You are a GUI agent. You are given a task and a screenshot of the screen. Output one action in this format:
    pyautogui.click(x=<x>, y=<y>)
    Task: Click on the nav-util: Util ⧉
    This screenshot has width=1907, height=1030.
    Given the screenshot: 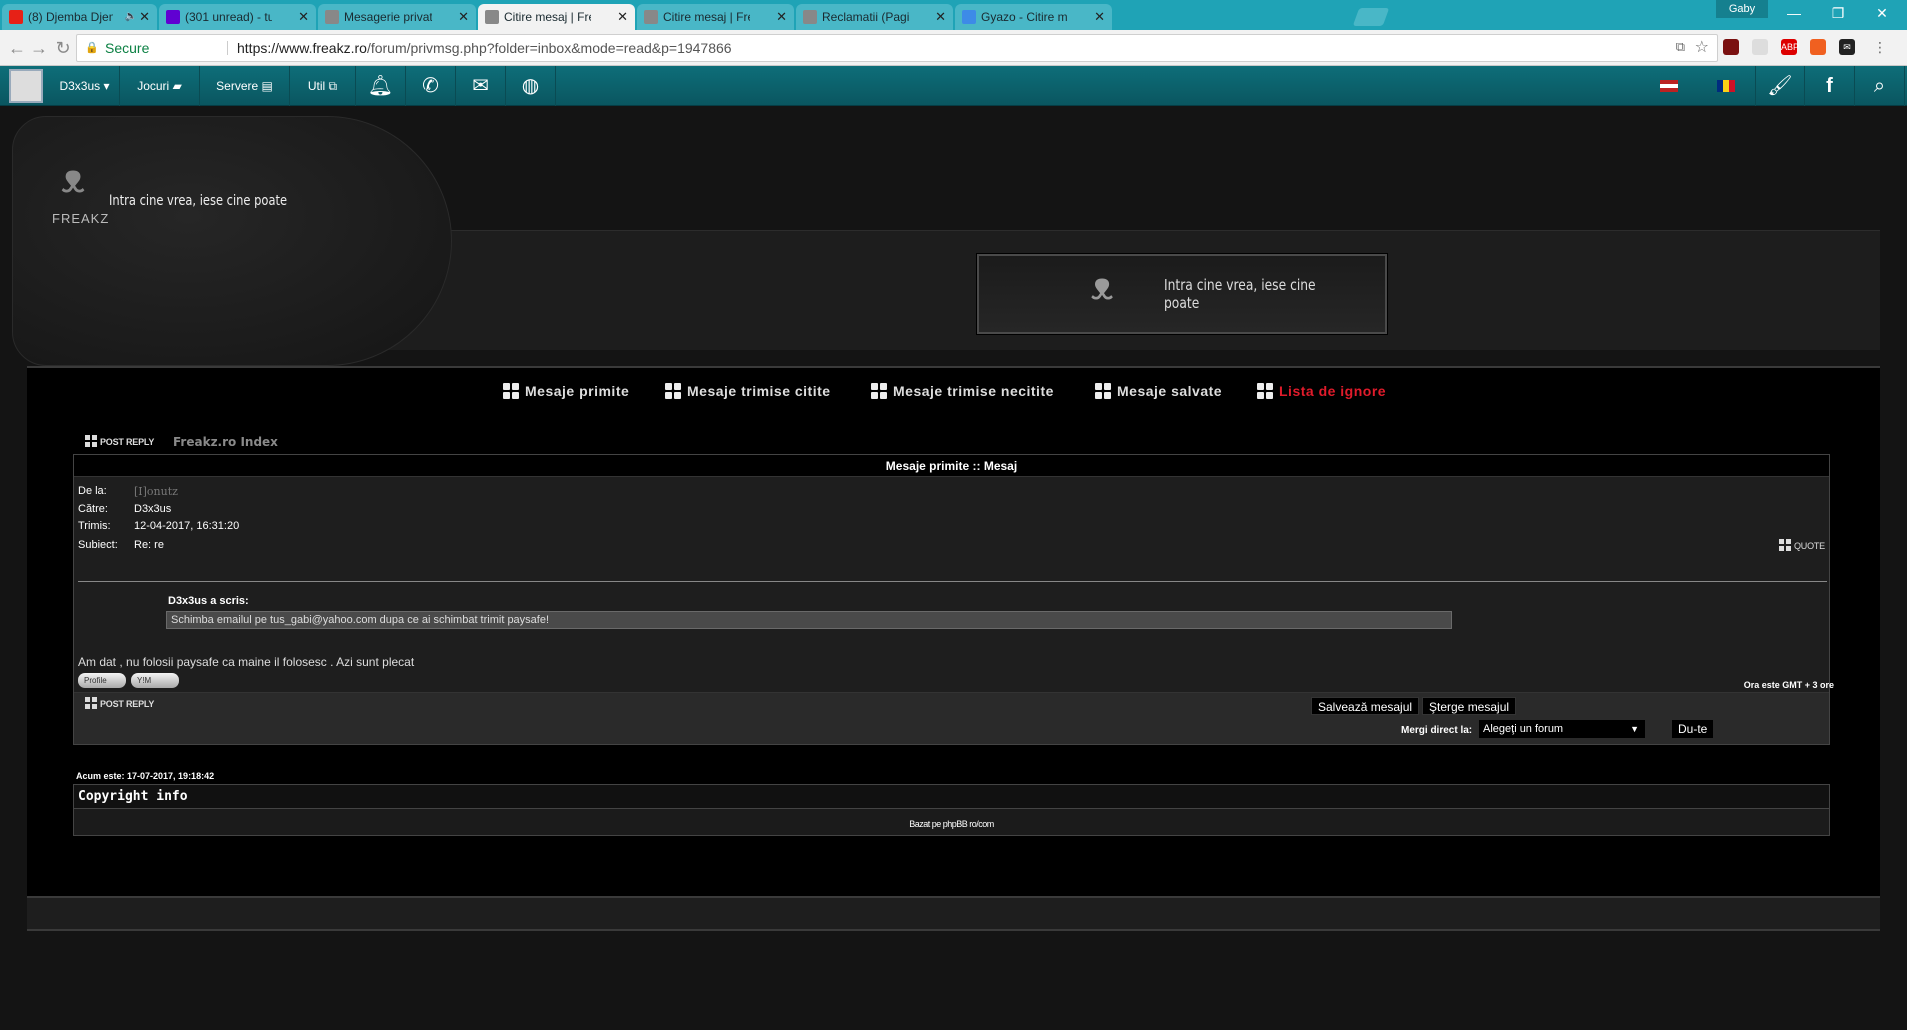 What is the action you would take?
    pyautogui.click(x=323, y=86)
    